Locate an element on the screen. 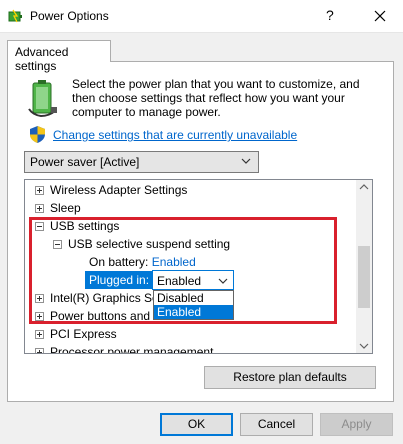 This screenshot has height=444, width=403. power-plan-value: Power saver [Active] is located at coordinates (85, 162).